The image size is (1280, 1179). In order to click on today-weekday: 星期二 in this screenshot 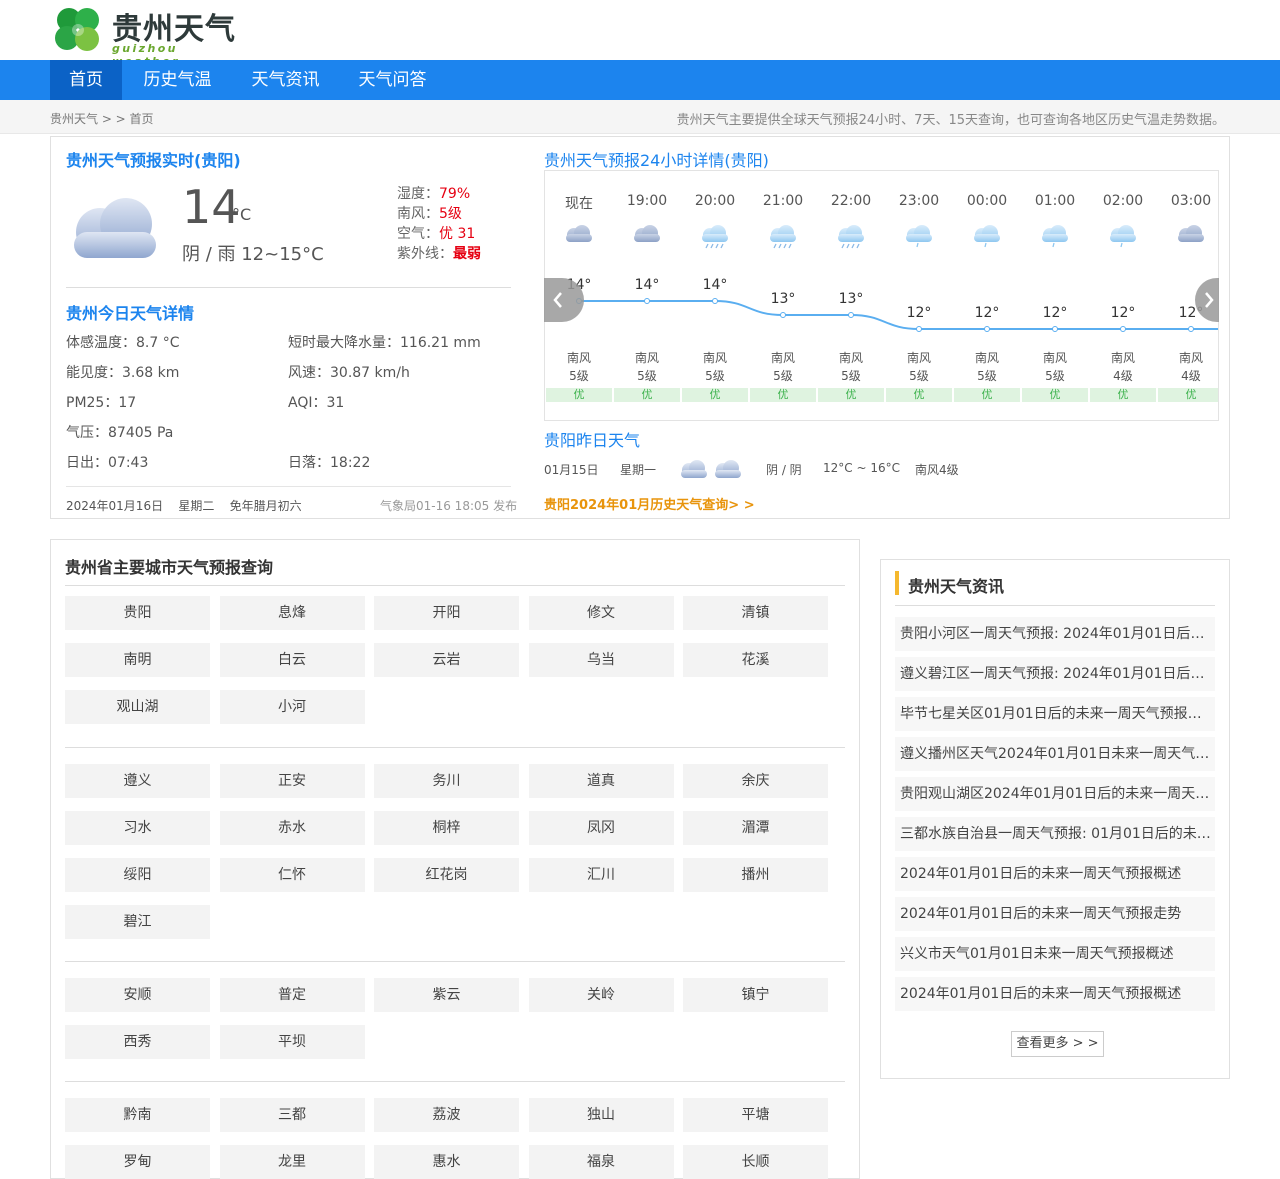, I will do `click(196, 506)`.